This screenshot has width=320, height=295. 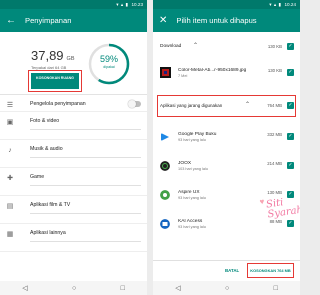 I want to click on play-books-icon, so click(x=165, y=137).